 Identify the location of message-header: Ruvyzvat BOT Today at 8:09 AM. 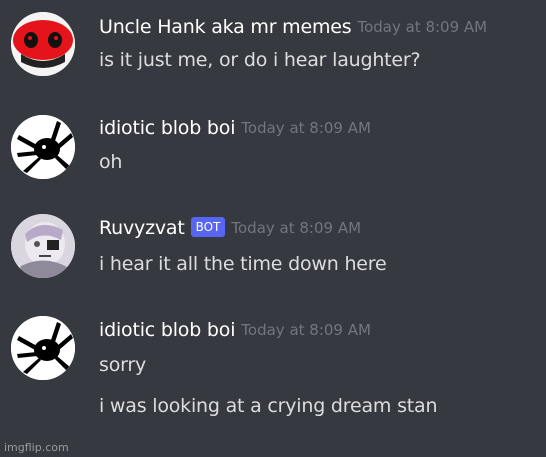
(230, 228).